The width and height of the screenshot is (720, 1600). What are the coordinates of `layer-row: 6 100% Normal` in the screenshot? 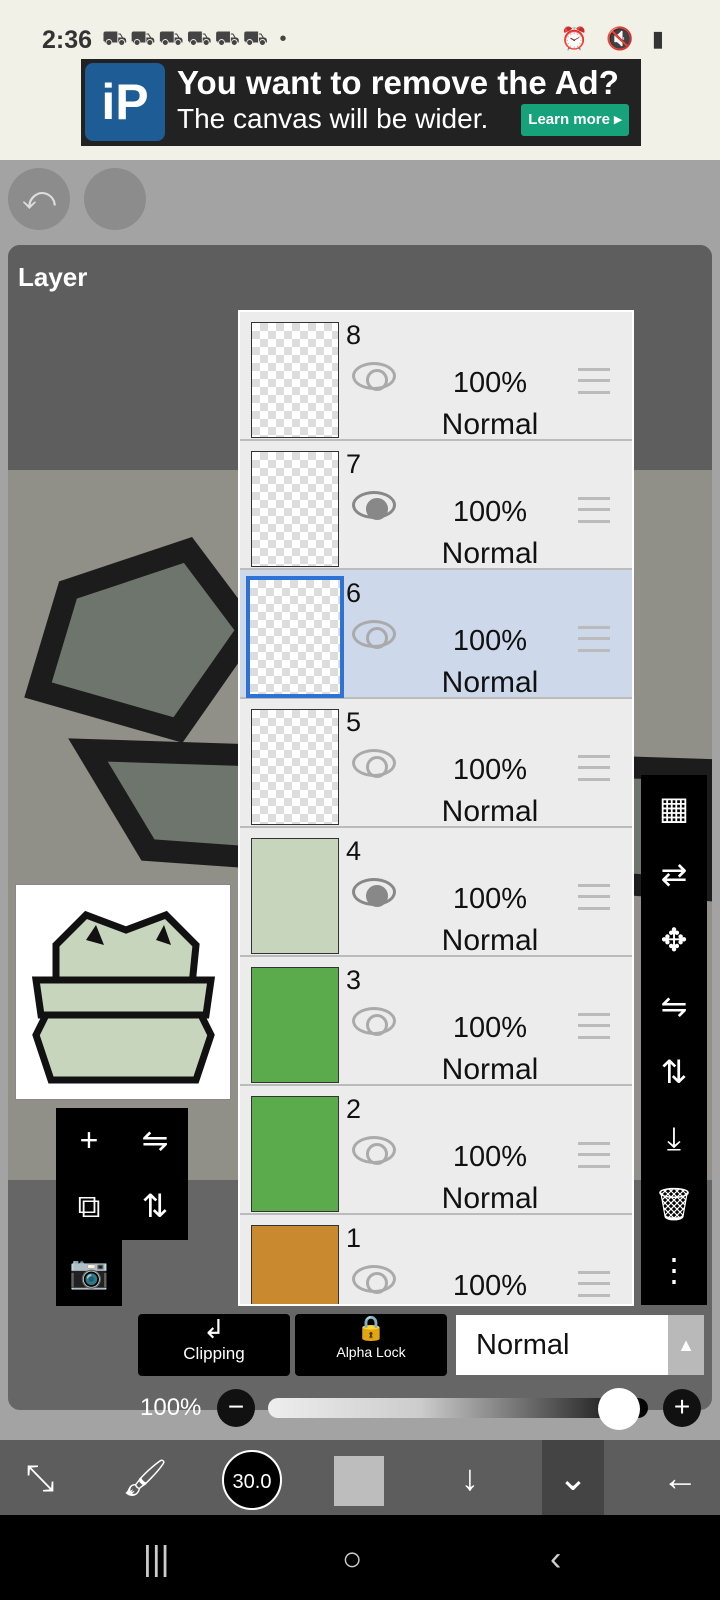 It's located at (436, 634).